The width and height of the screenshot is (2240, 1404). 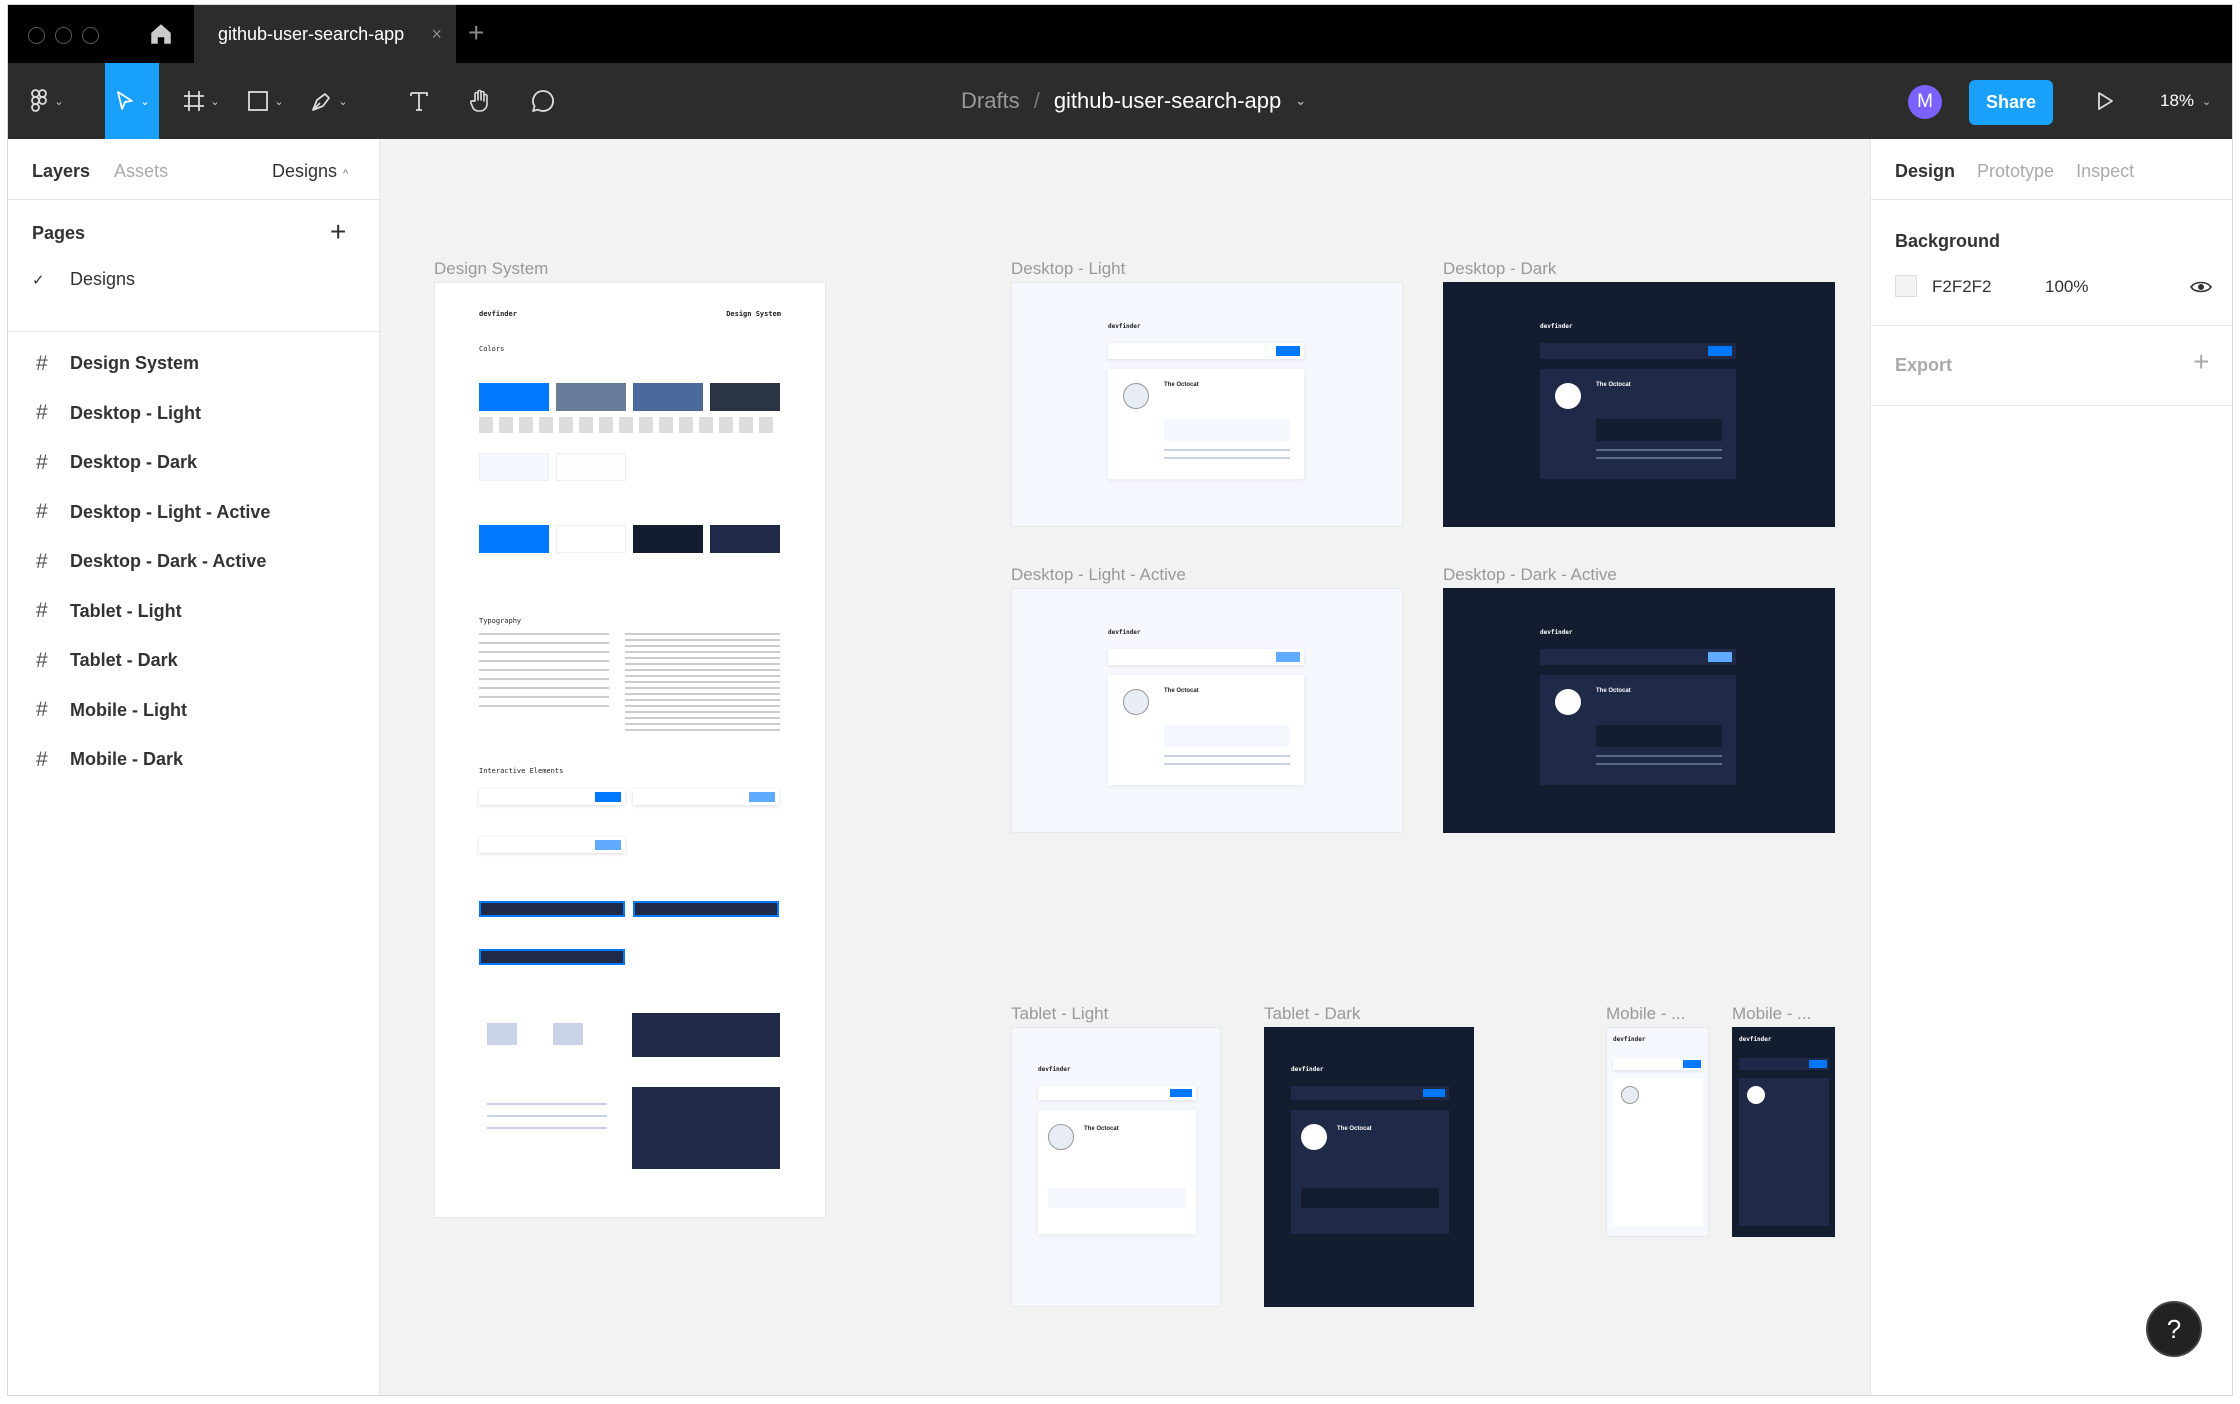 I want to click on pen-tool-button: ⌄, so click(x=329, y=101).